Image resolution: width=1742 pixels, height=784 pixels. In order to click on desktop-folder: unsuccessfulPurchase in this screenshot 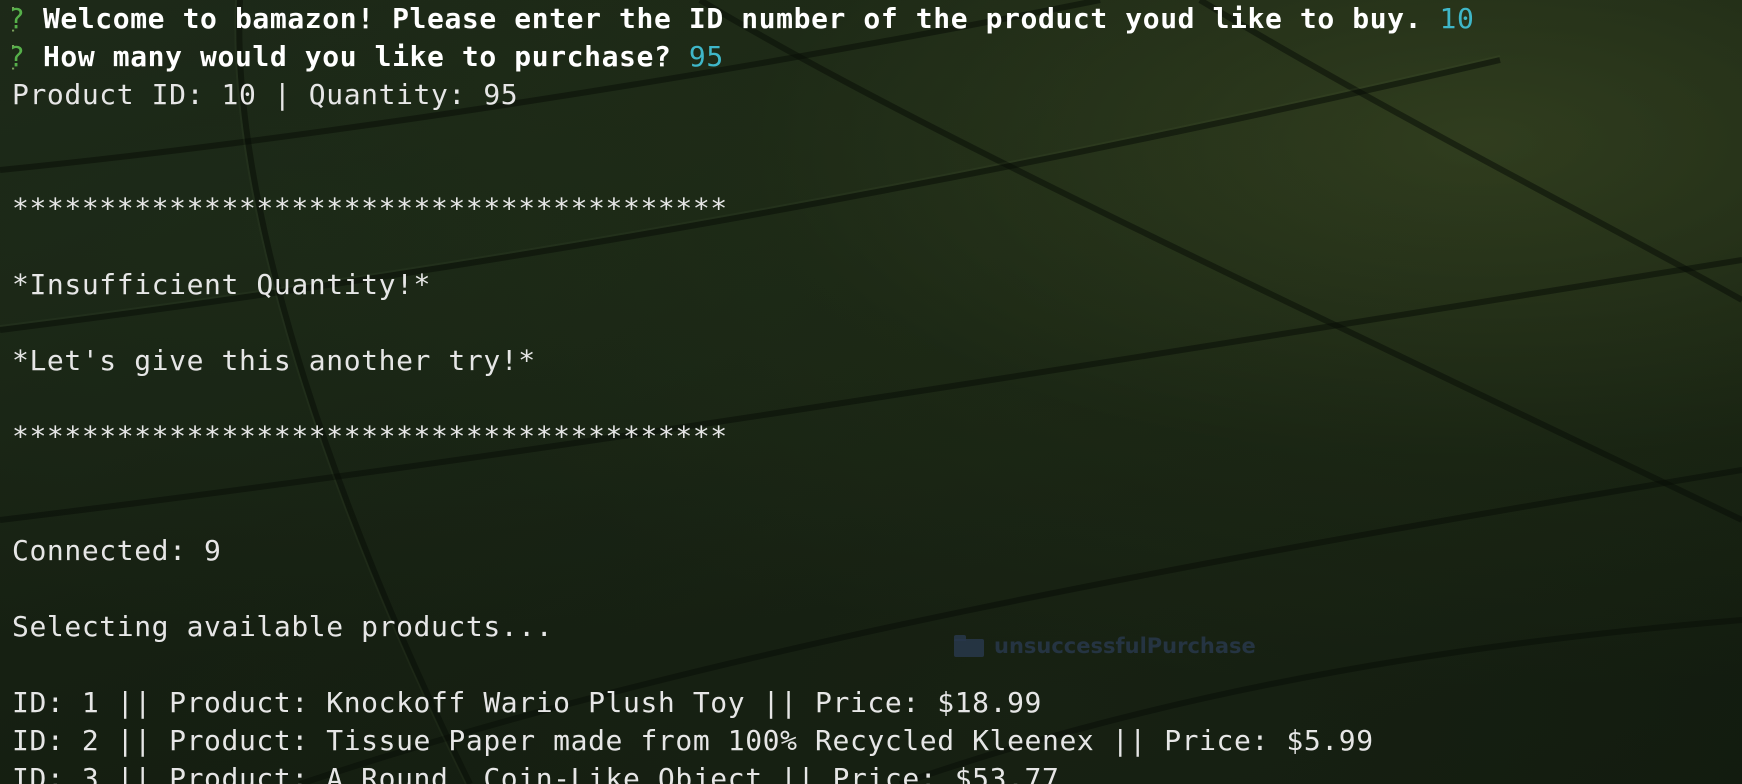, I will do `click(1105, 646)`.